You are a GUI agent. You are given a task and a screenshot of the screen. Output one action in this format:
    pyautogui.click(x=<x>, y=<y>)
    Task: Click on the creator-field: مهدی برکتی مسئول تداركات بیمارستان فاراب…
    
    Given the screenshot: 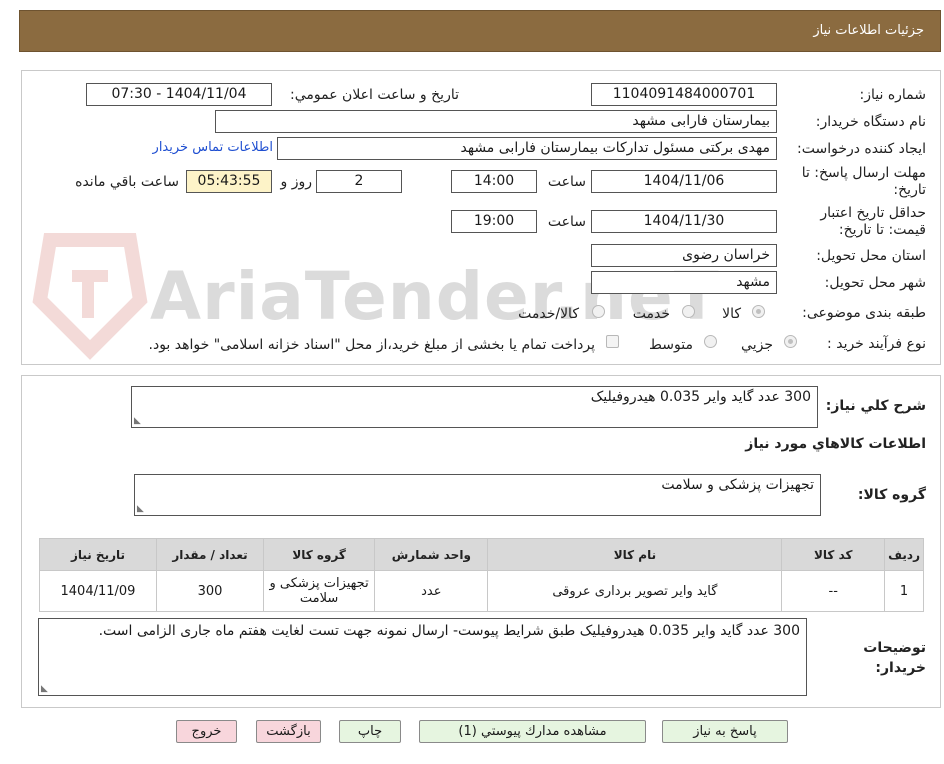 What is the action you would take?
    pyautogui.click(x=527, y=148)
    